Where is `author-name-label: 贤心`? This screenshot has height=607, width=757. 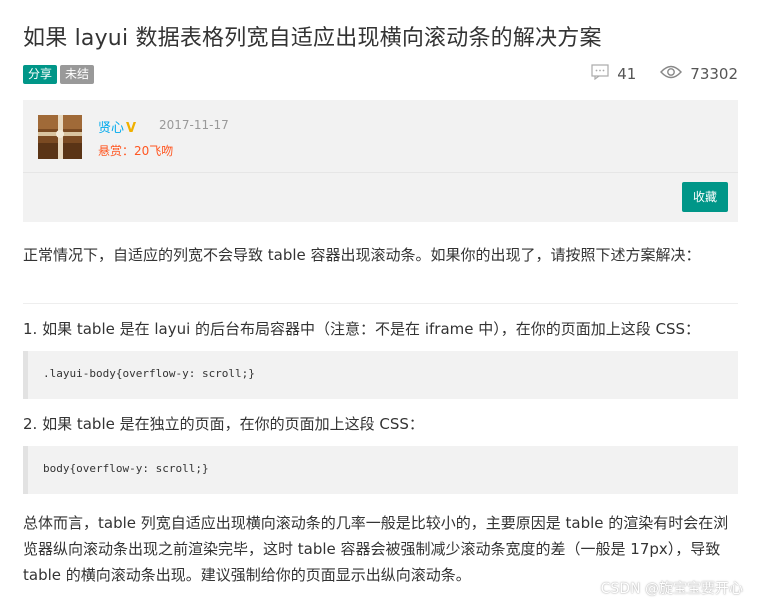
author-name-label: 贤心 is located at coordinates (111, 128).